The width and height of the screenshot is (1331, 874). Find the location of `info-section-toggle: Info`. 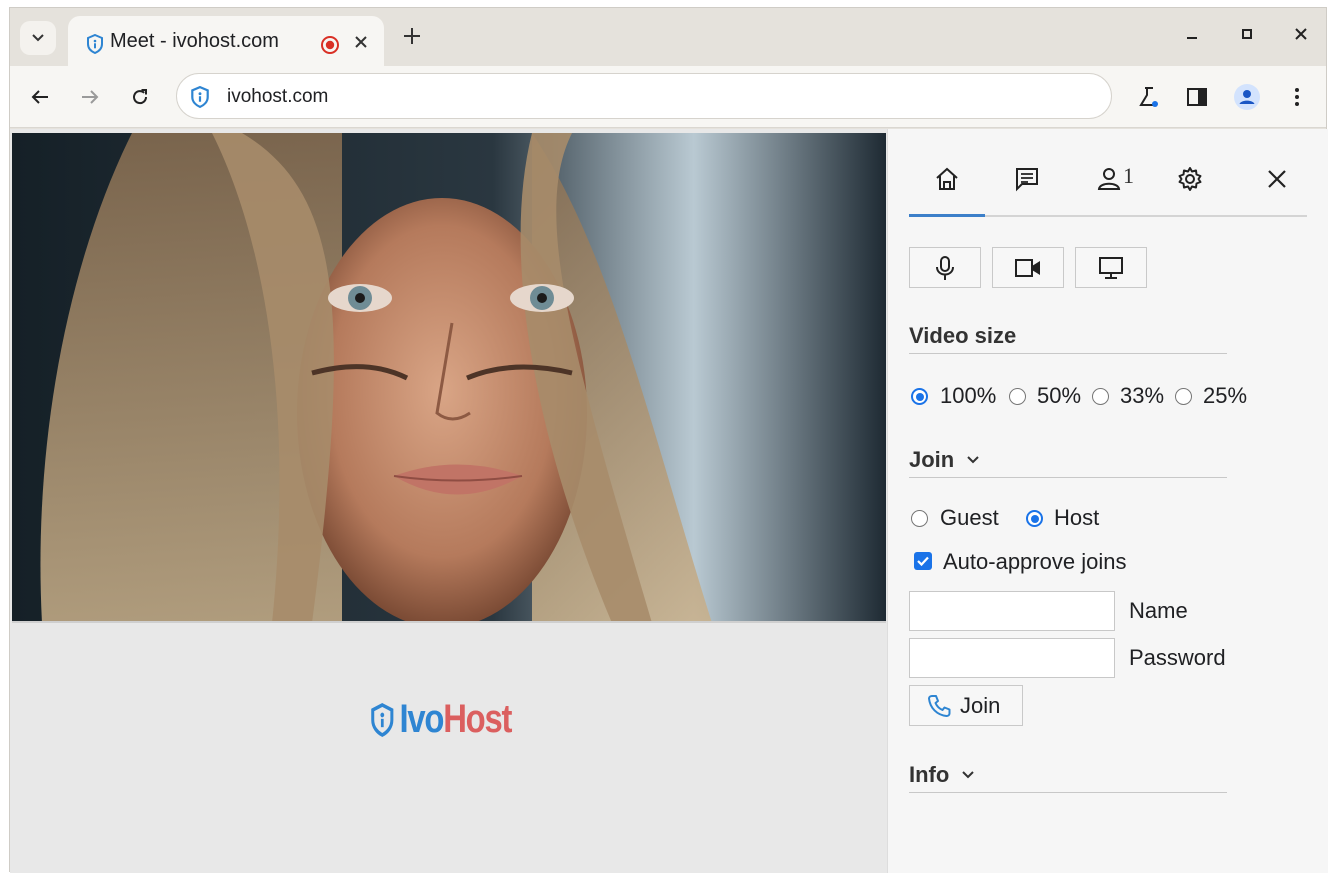

info-section-toggle: Info is located at coordinates (942, 775).